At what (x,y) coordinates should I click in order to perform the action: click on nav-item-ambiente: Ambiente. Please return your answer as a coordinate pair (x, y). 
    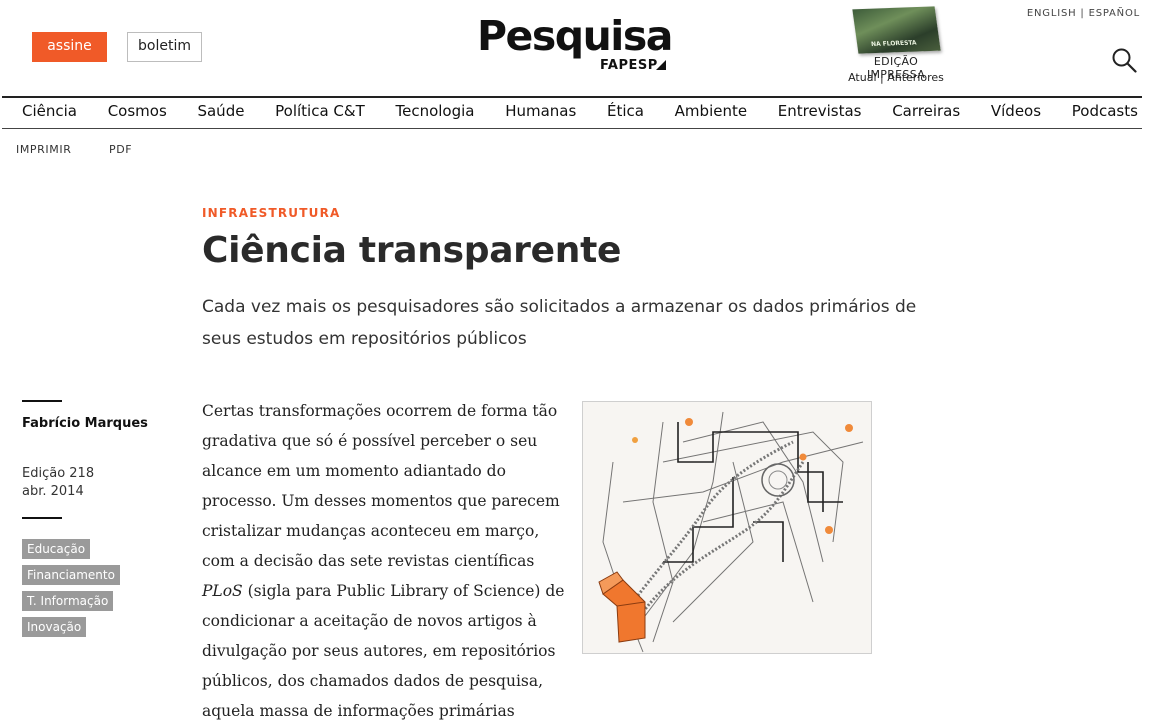
    Looking at the image, I should click on (711, 113).